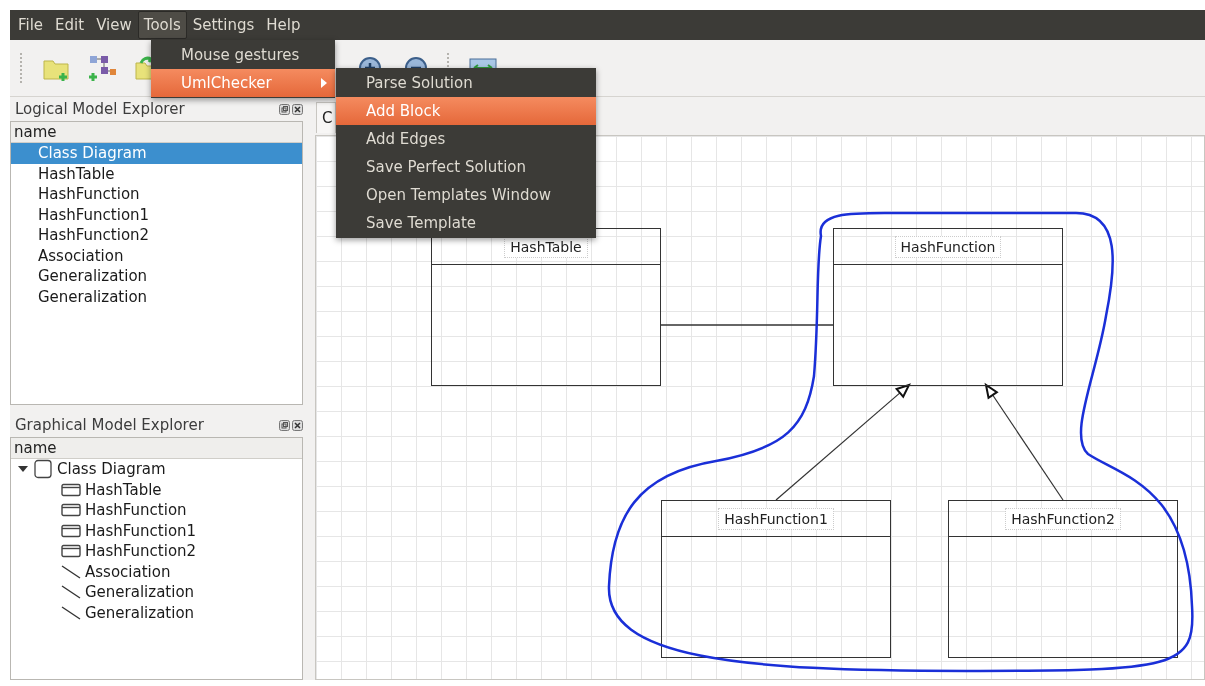  Describe the element at coordinates (156, 214) in the screenshot. I see `list-item: HashFunction1` at that location.